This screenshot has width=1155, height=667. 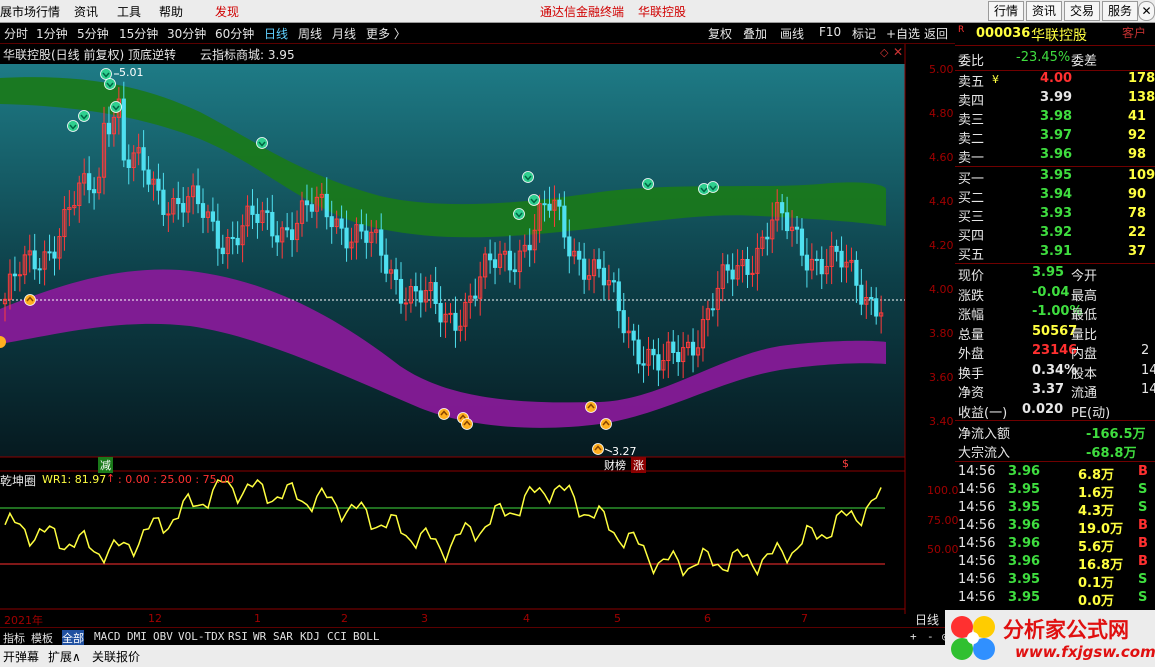 I want to click on osc-title: 乾坤圈, so click(x=18, y=481).